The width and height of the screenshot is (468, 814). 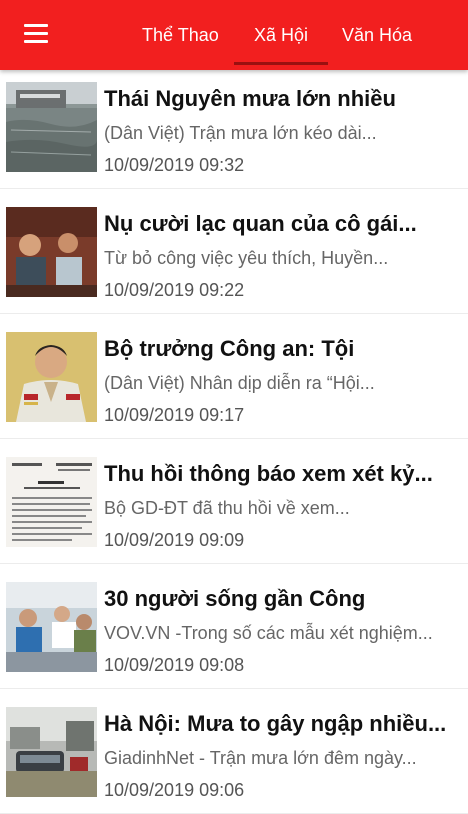 I want to click on article-timestamp: 10/09/2019 09:08, so click(x=174, y=665).